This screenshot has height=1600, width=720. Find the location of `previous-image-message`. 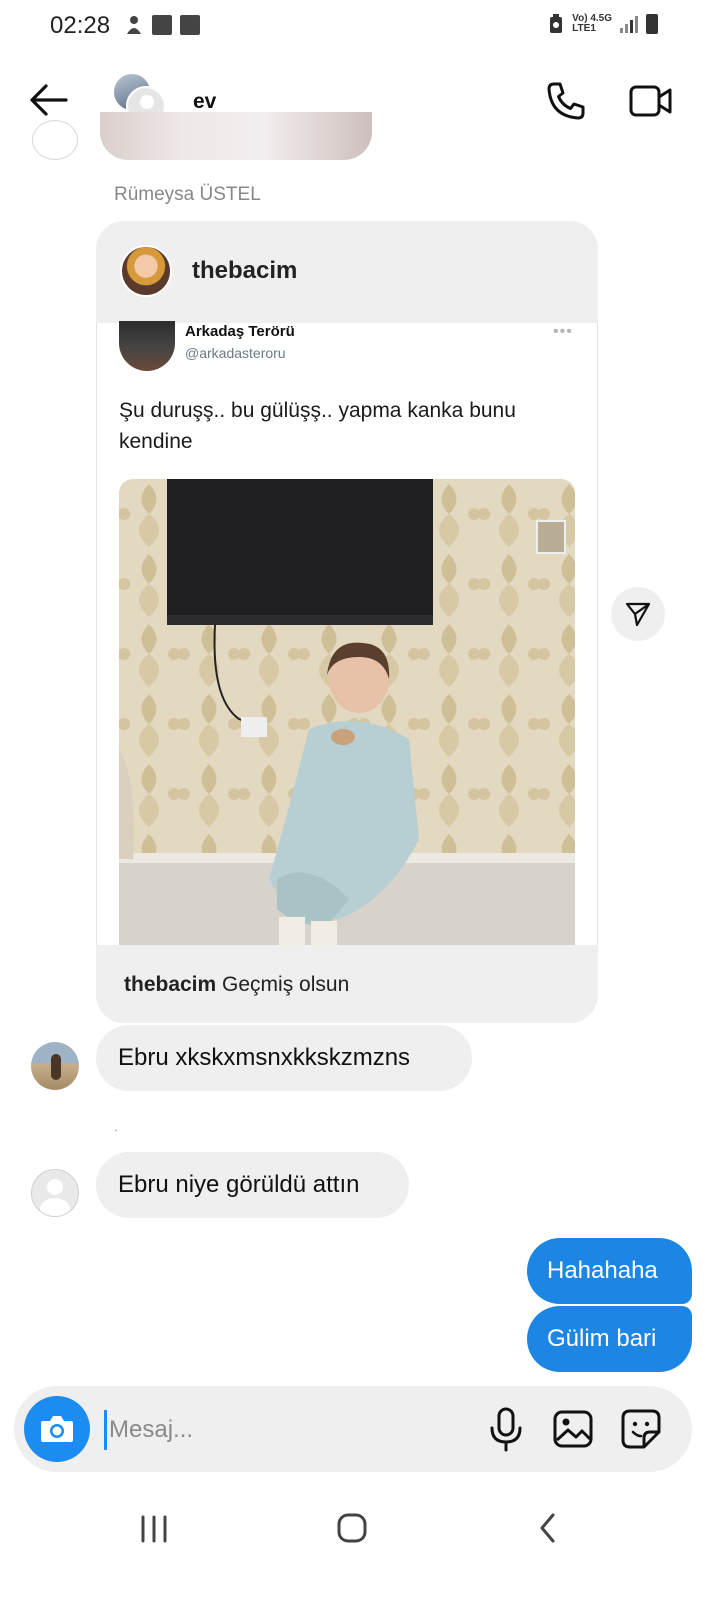

previous-image-message is located at coordinates (236, 136).